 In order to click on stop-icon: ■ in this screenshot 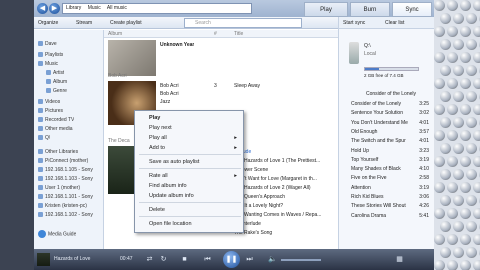, I will do `click(184, 259)`.